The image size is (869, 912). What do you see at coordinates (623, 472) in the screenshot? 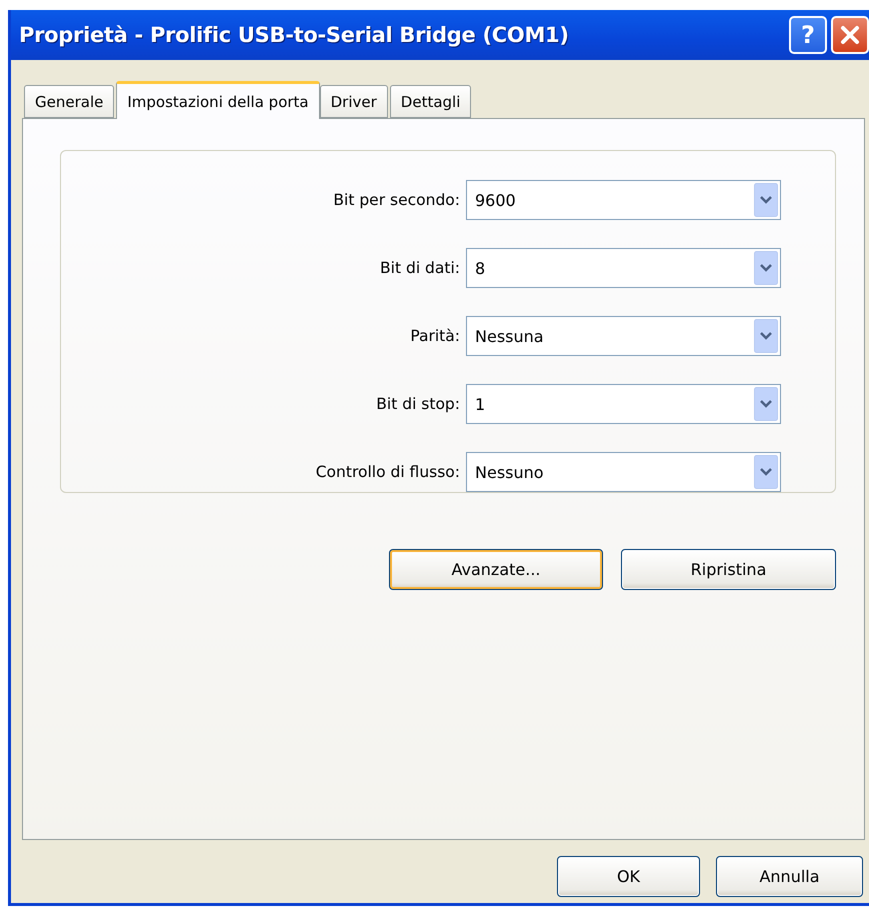
I see `dropdown-field: Nessuno` at bounding box center [623, 472].